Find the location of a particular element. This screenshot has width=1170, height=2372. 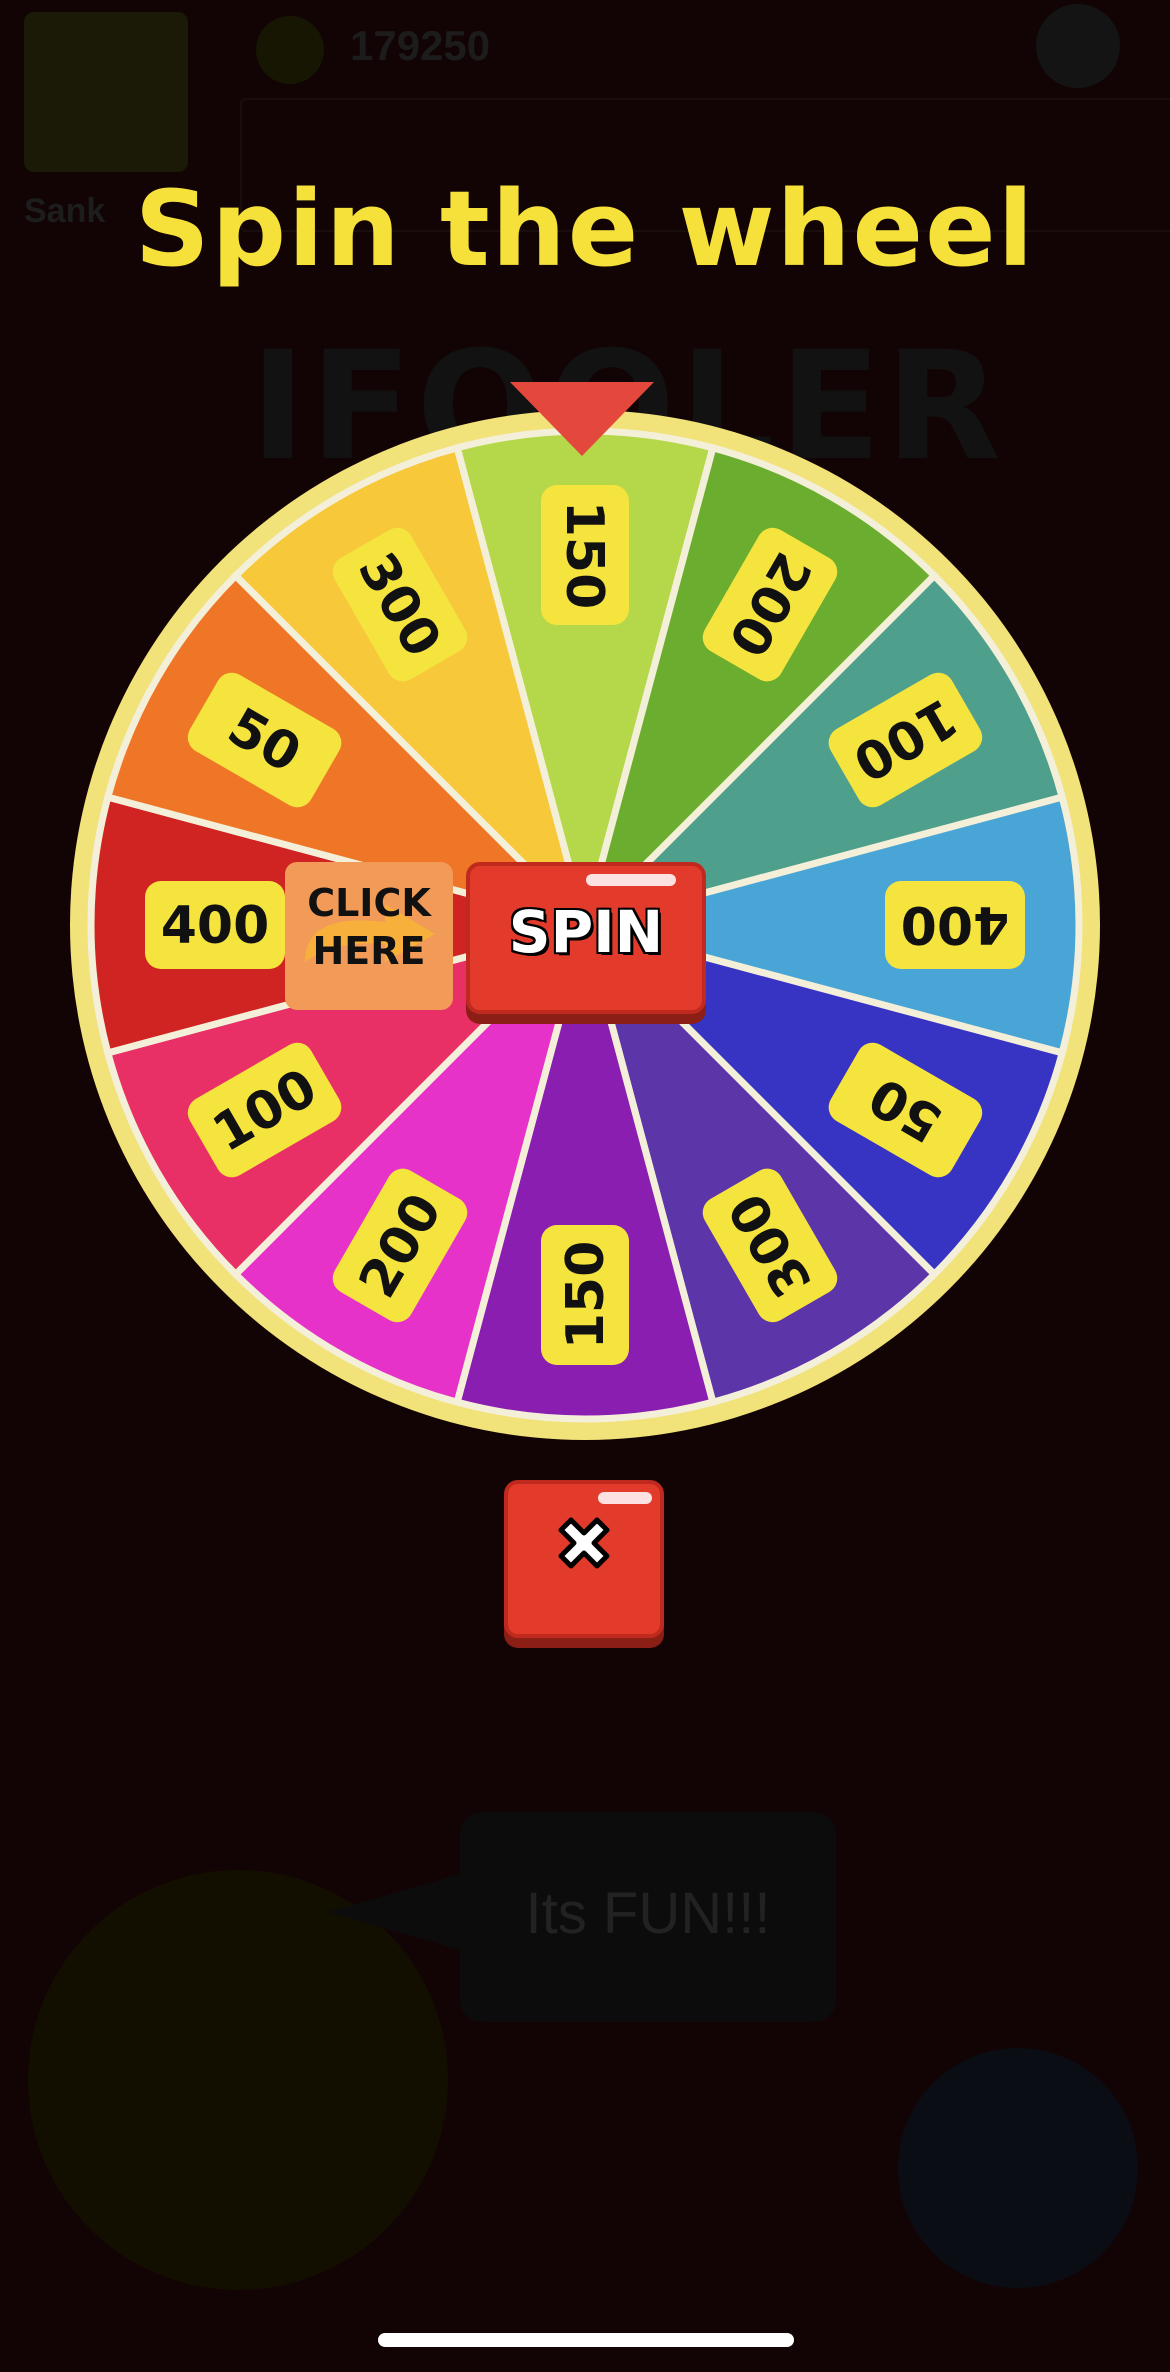

spin-button: SPIN is located at coordinates (586, 938).